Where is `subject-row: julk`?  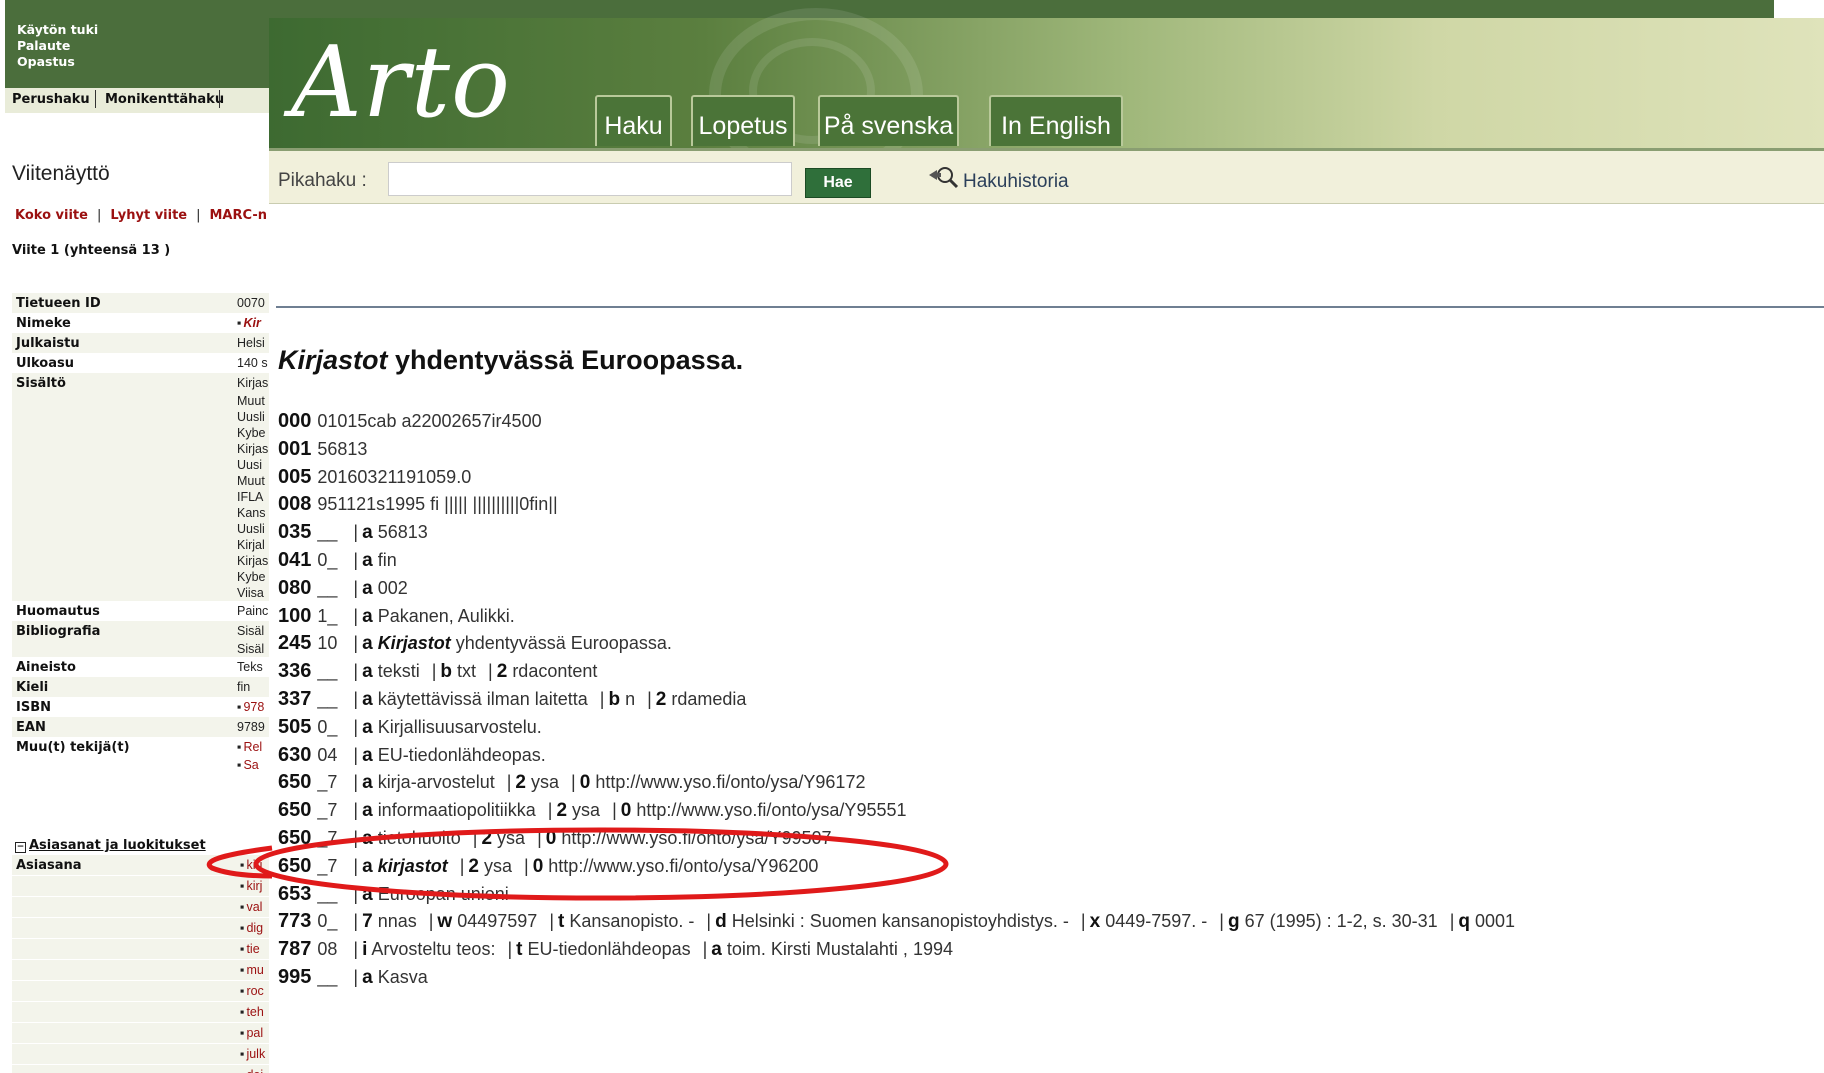 subject-row: julk is located at coordinates (141, 1054).